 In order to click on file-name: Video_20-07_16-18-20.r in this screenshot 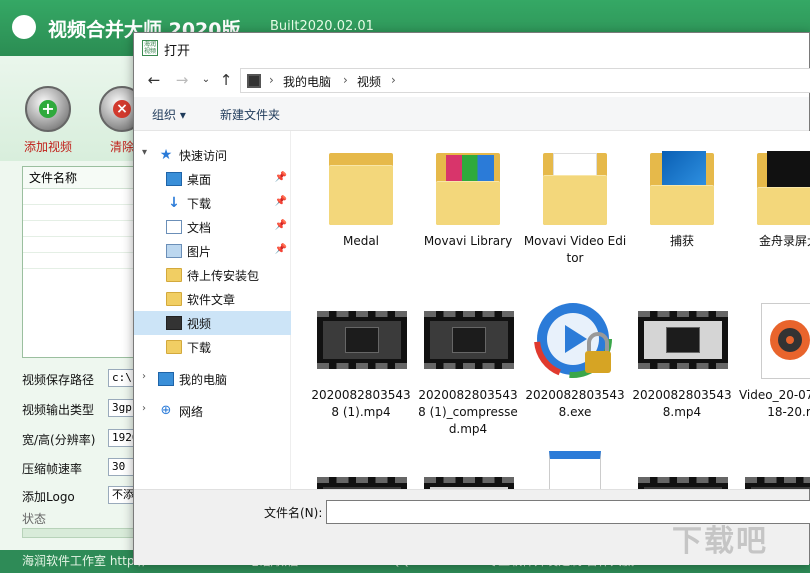, I will do `click(774, 403)`.